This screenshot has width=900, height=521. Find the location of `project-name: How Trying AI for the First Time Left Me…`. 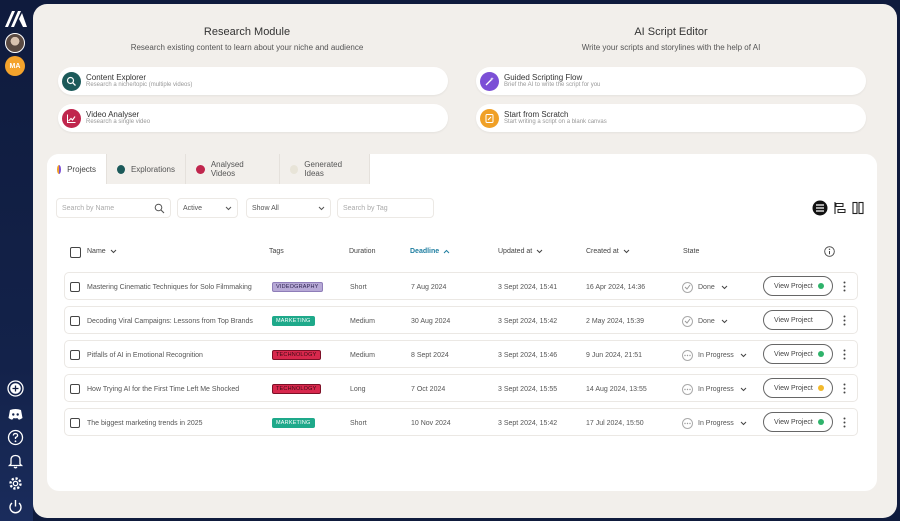

project-name: How Trying AI for the First Time Left Me… is located at coordinates (163, 389).